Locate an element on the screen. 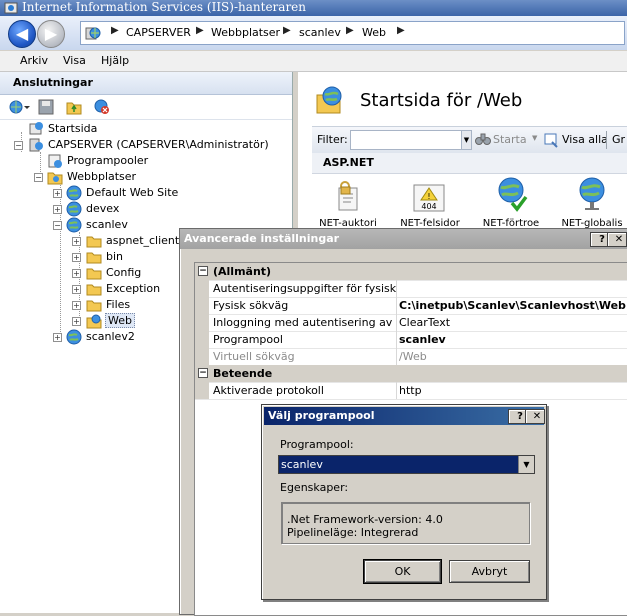 Image resolution: width=627 pixels, height=616 pixels. group-by-button: Gr is located at coordinates (618, 139).